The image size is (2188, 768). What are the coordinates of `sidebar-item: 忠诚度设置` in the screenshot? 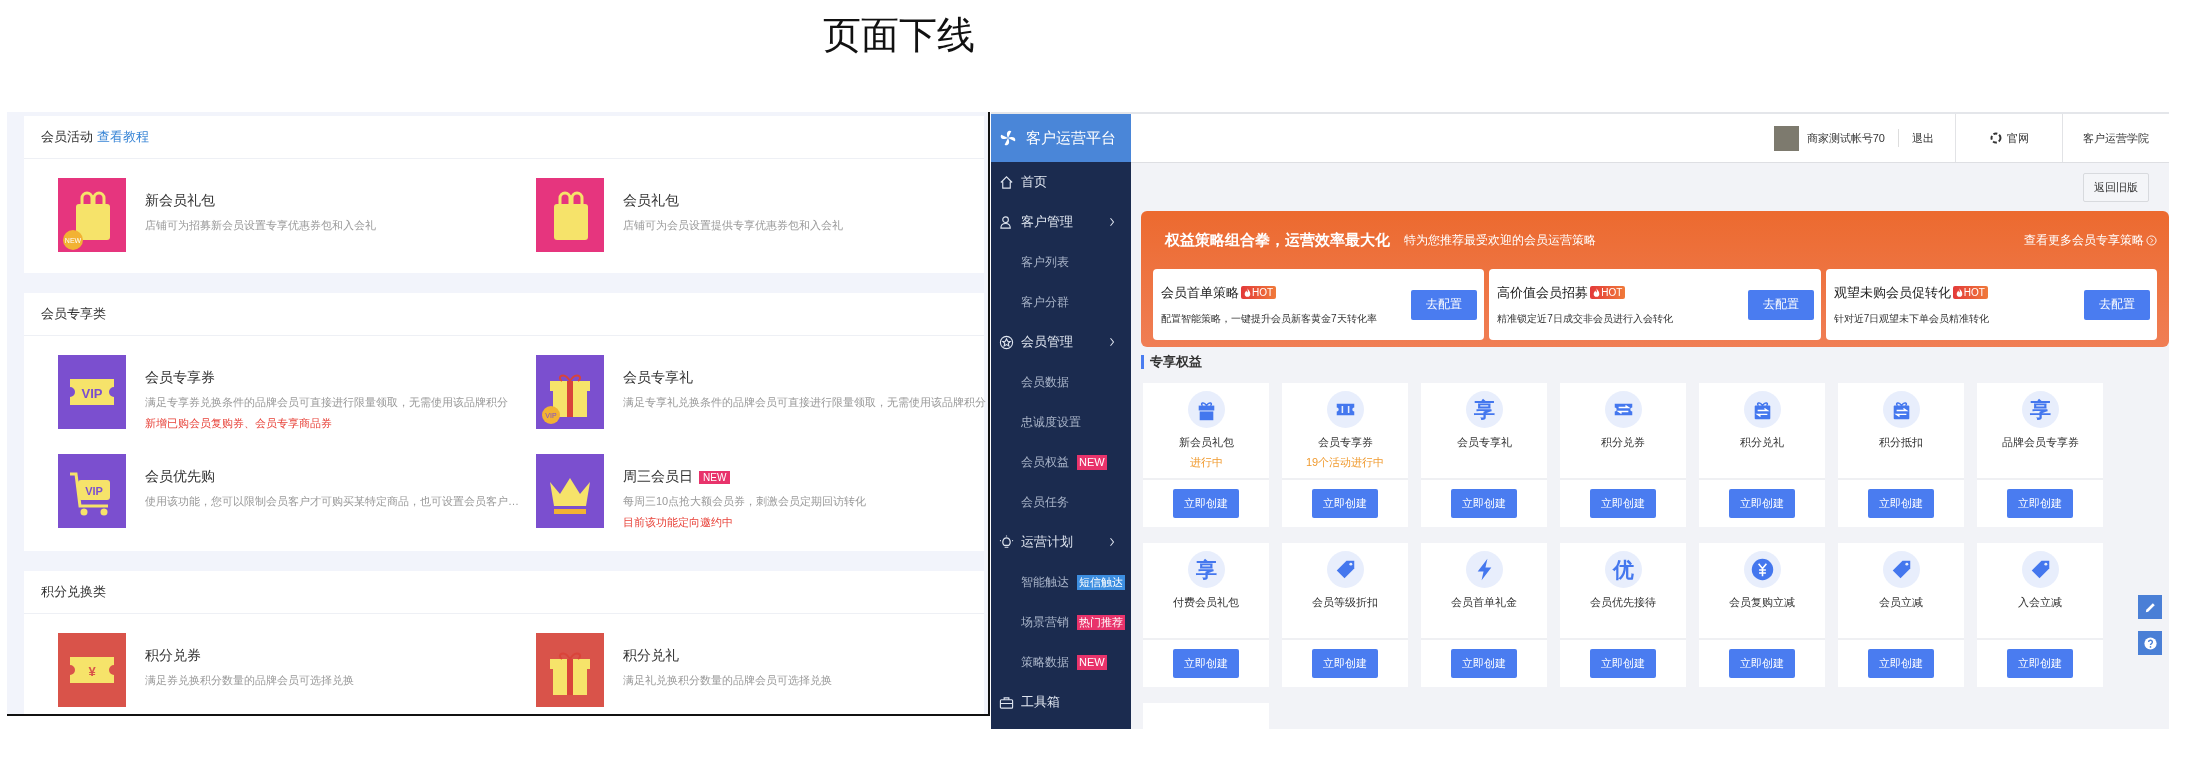 It's located at (1061, 422).